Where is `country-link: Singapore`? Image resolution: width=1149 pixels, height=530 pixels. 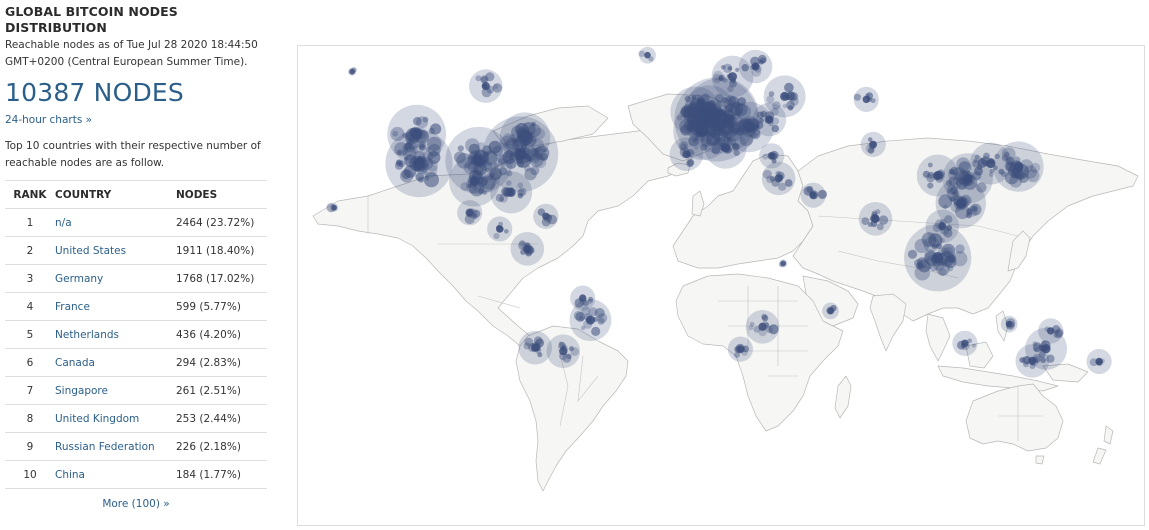 country-link: Singapore is located at coordinates (81, 391).